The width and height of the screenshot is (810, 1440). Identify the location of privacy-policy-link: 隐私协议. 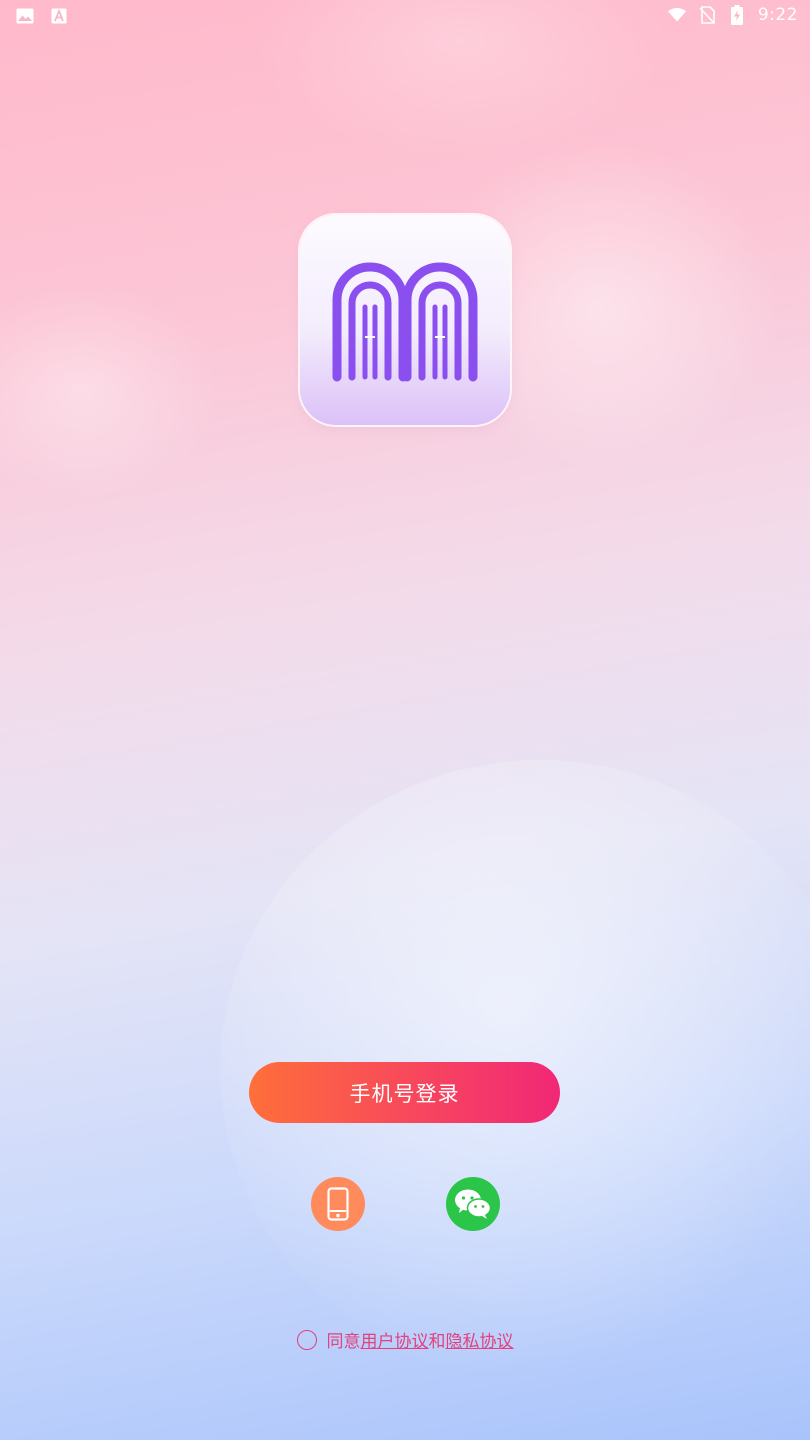
(480, 1339).